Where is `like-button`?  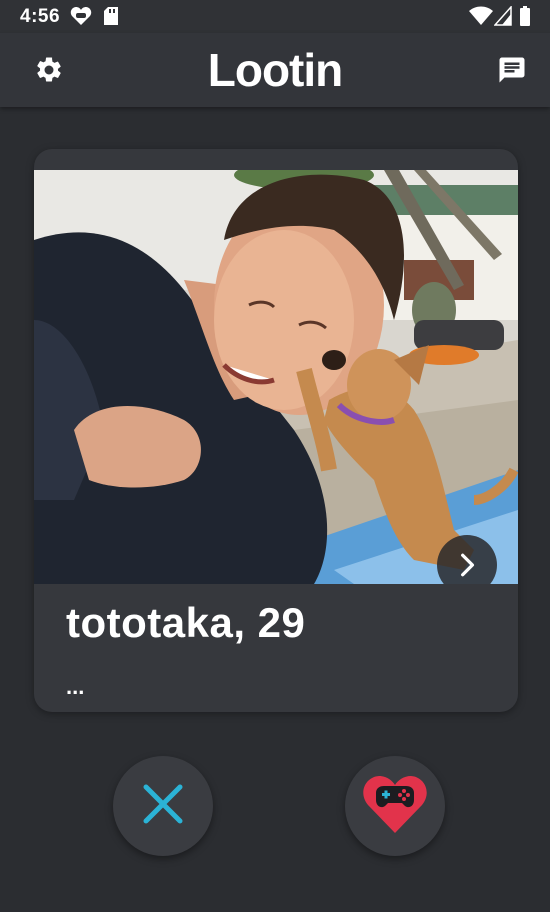 like-button is located at coordinates (395, 806).